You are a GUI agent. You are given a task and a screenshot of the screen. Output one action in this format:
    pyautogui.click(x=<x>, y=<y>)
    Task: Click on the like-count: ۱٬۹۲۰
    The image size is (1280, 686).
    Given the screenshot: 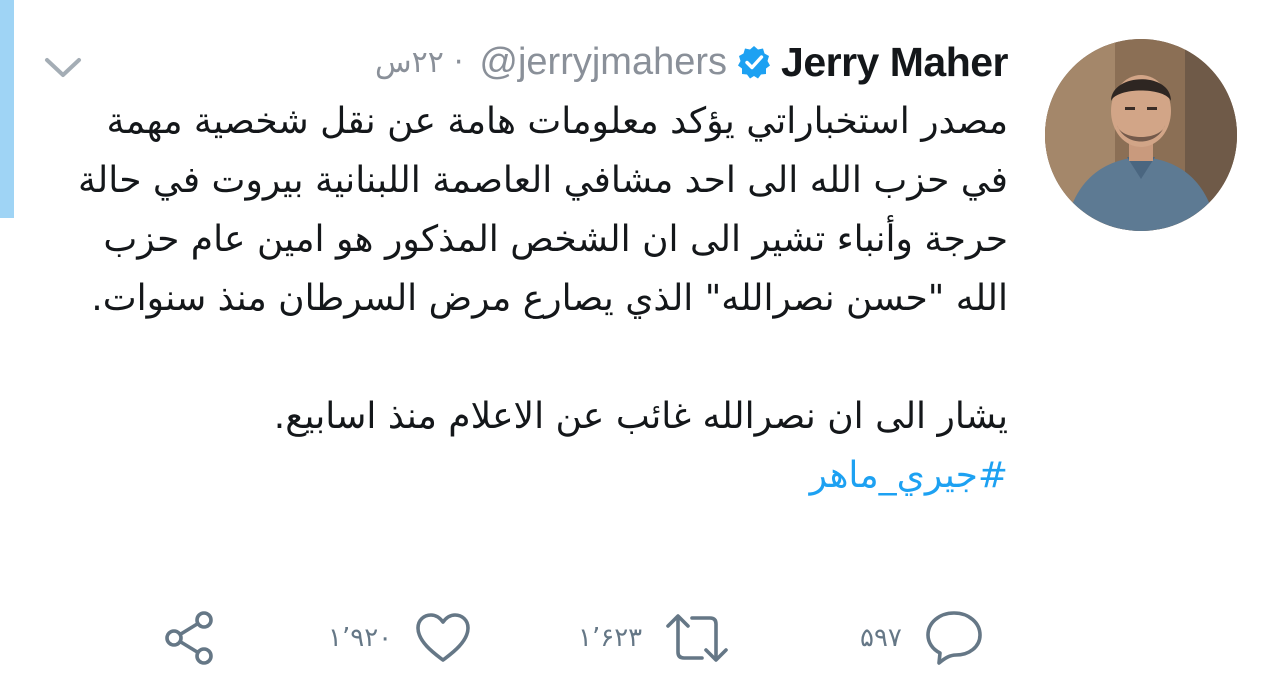 What is the action you would take?
    pyautogui.click(x=360, y=638)
    